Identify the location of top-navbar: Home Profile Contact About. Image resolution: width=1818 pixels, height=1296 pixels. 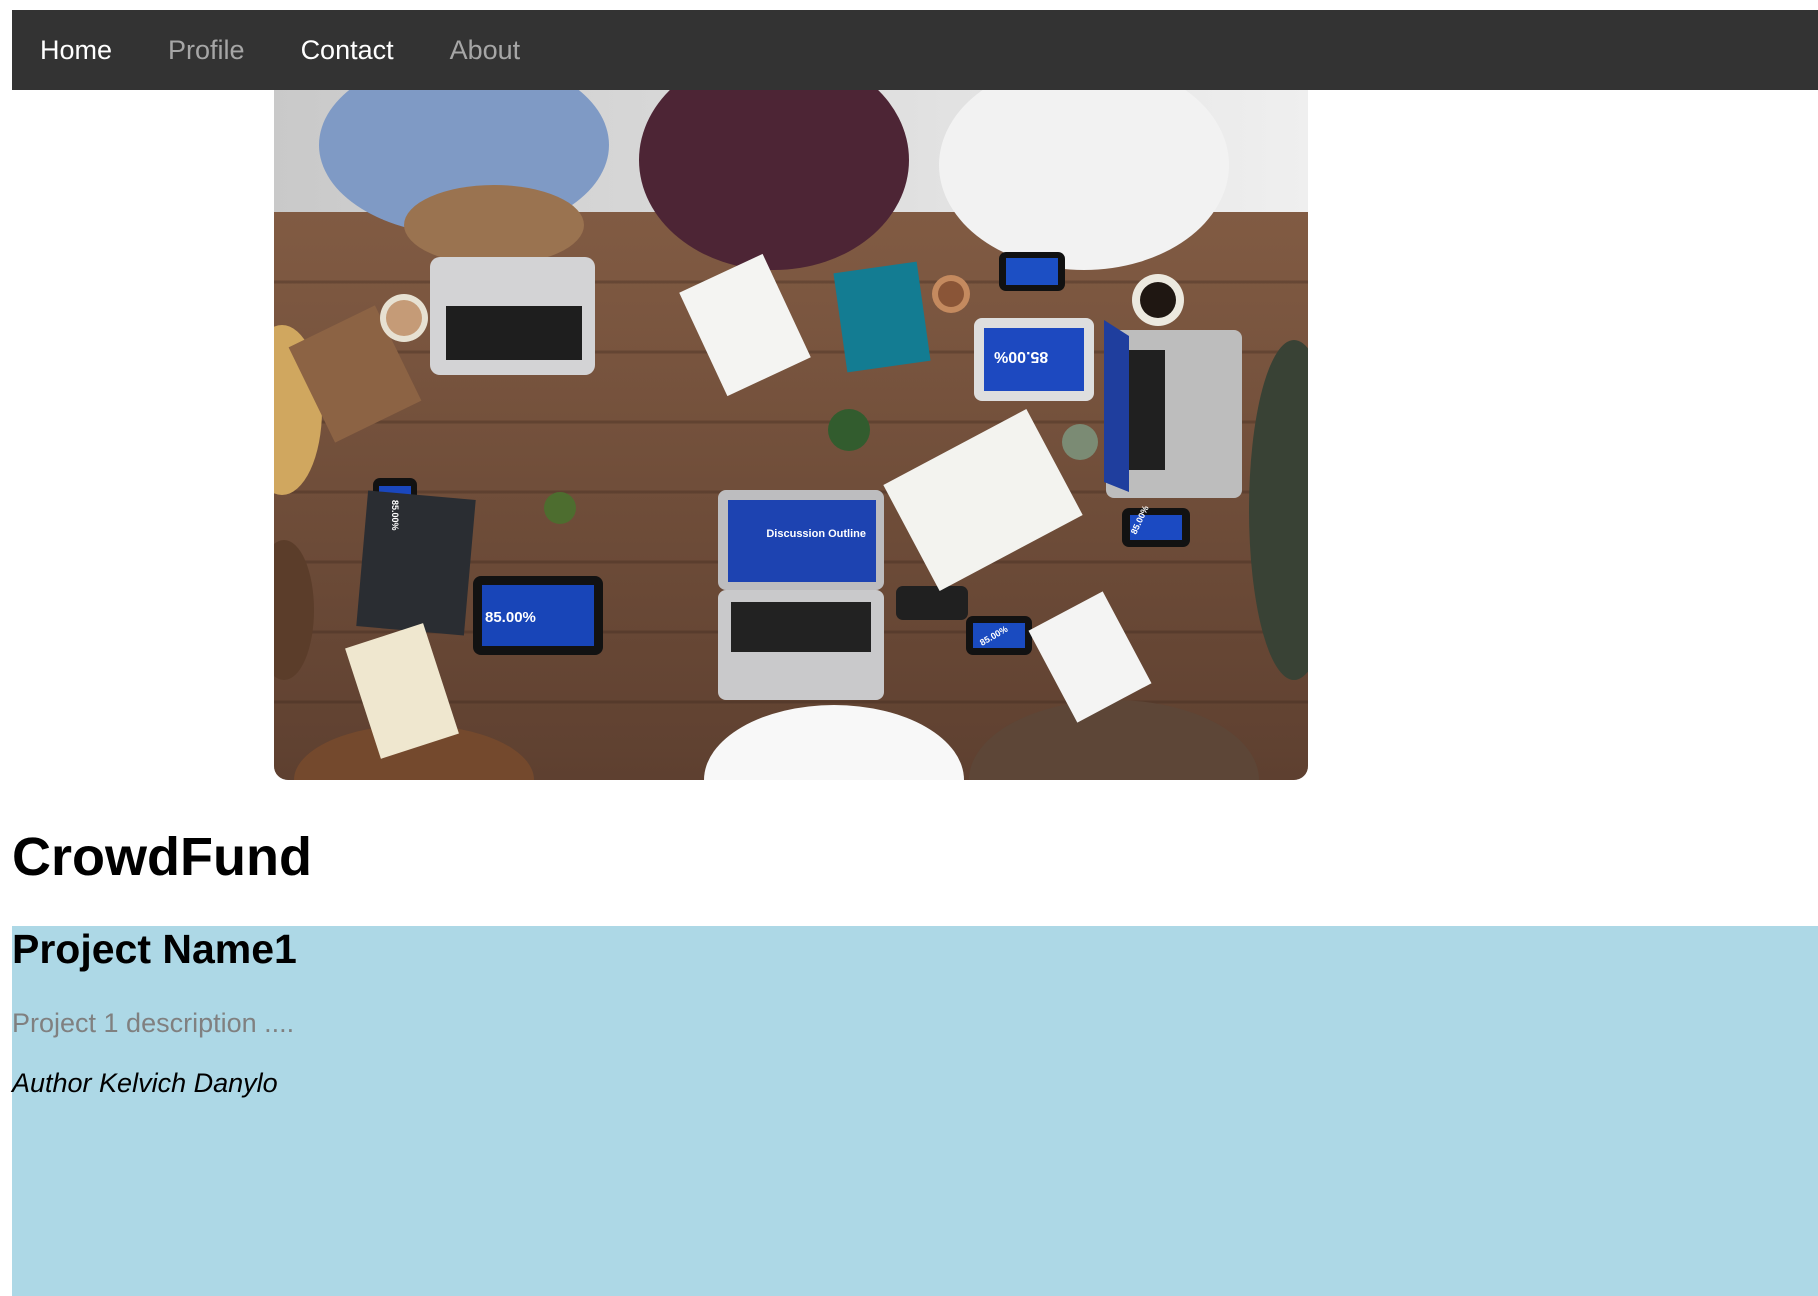
(915, 50).